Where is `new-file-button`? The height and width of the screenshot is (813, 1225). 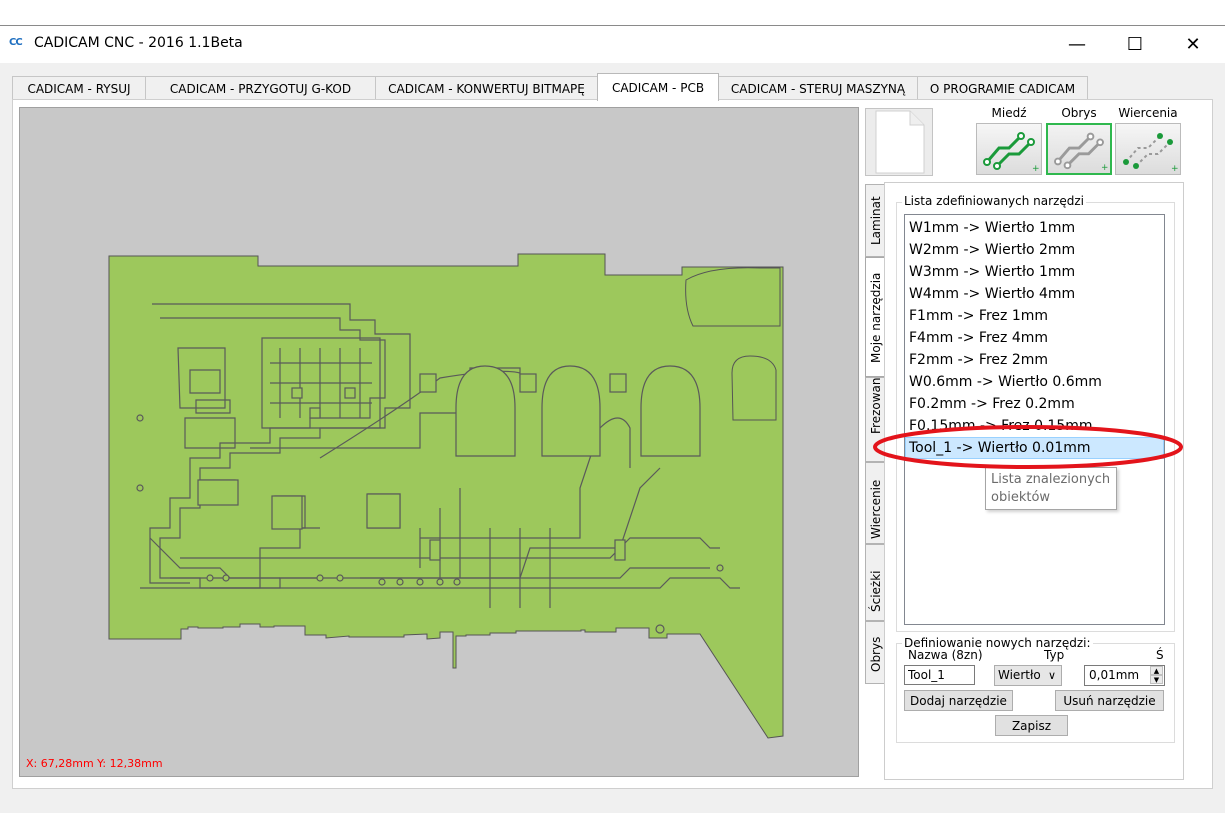
new-file-button is located at coordinates (899, 142).